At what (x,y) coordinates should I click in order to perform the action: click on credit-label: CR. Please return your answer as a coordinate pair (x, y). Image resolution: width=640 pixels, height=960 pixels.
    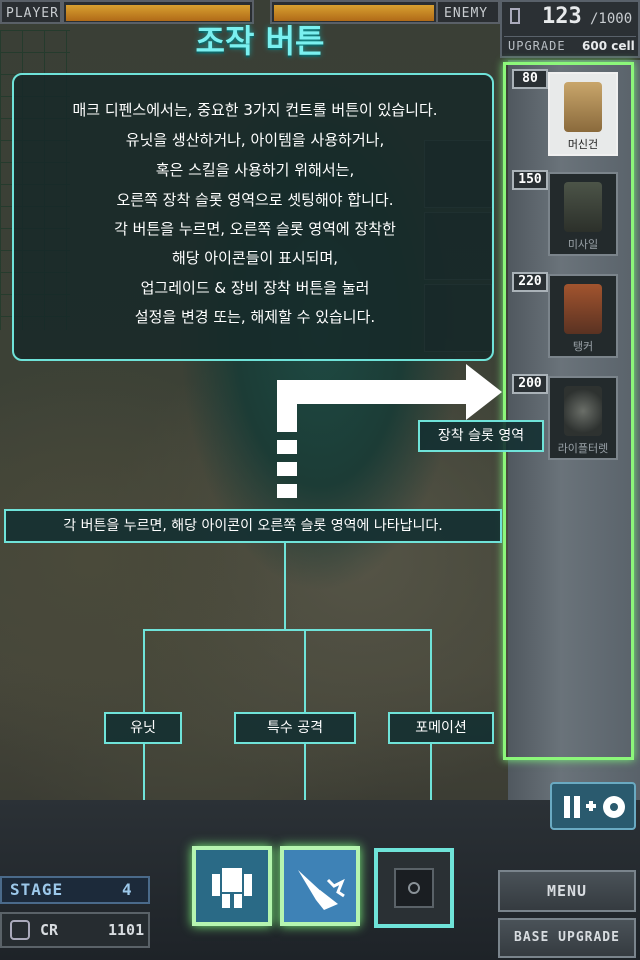
    Looking at the image, I should click on (49, 930).